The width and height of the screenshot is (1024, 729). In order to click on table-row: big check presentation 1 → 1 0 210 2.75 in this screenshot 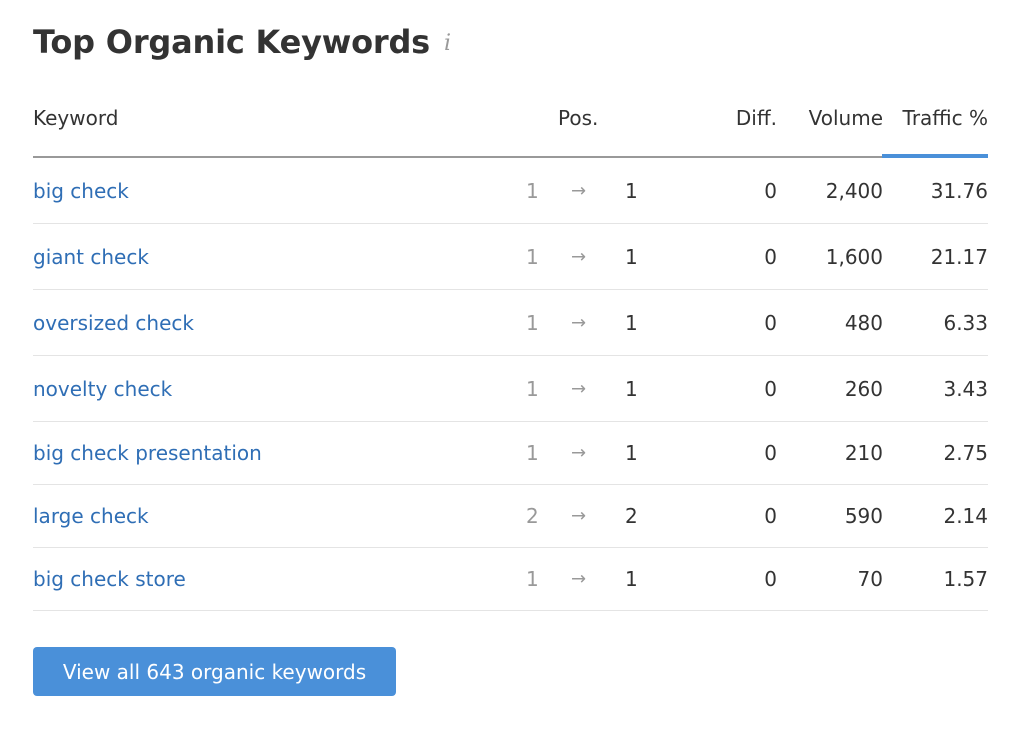, I will do `click(510, 453)`.